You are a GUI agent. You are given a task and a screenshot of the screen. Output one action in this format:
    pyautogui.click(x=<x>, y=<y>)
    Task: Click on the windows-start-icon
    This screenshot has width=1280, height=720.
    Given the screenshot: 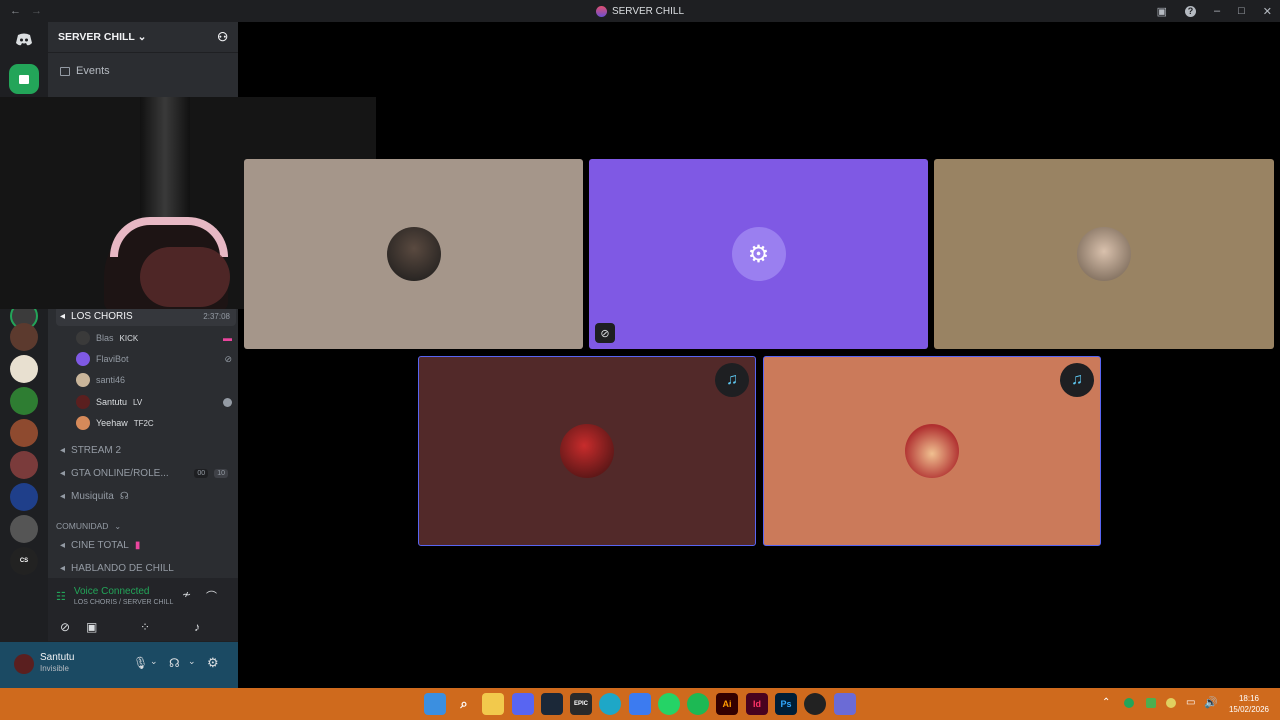 What is the action you would take?
    pyautogui.click(x=435, y=704)
    